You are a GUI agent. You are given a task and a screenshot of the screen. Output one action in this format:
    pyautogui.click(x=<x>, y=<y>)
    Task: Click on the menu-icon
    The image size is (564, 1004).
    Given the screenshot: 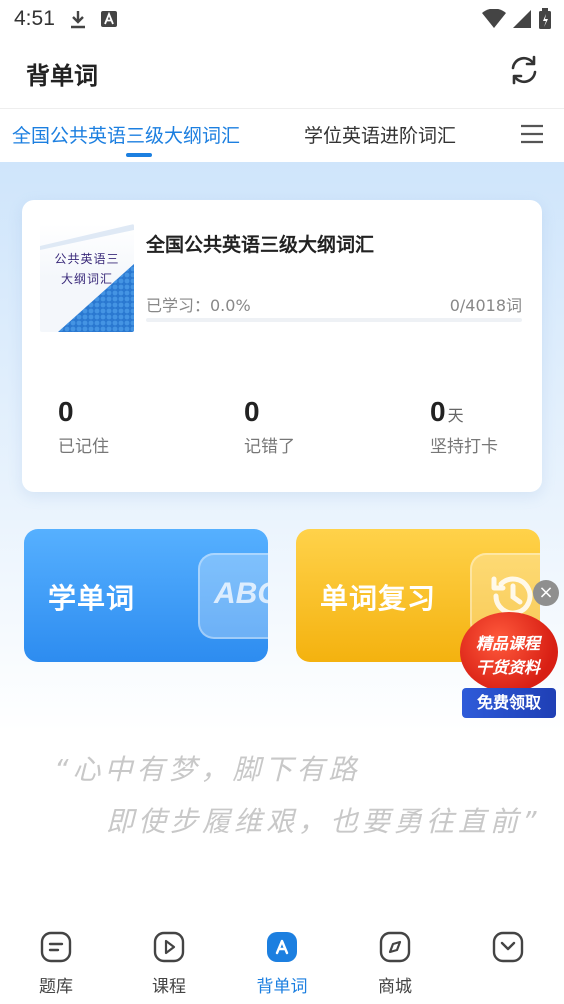 What is the action you would take?
    pyautogui.click(x=532, y=136)
    